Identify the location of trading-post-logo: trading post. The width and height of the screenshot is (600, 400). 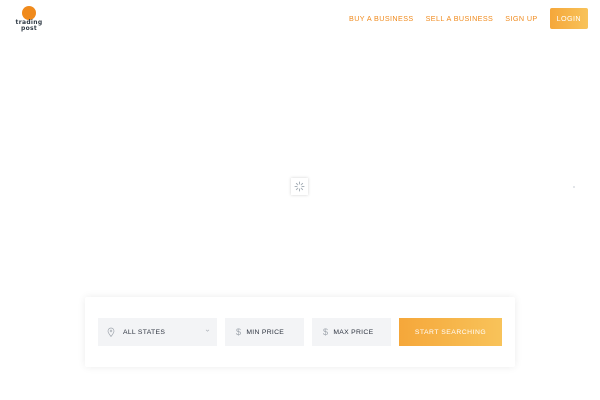
(29, 21).